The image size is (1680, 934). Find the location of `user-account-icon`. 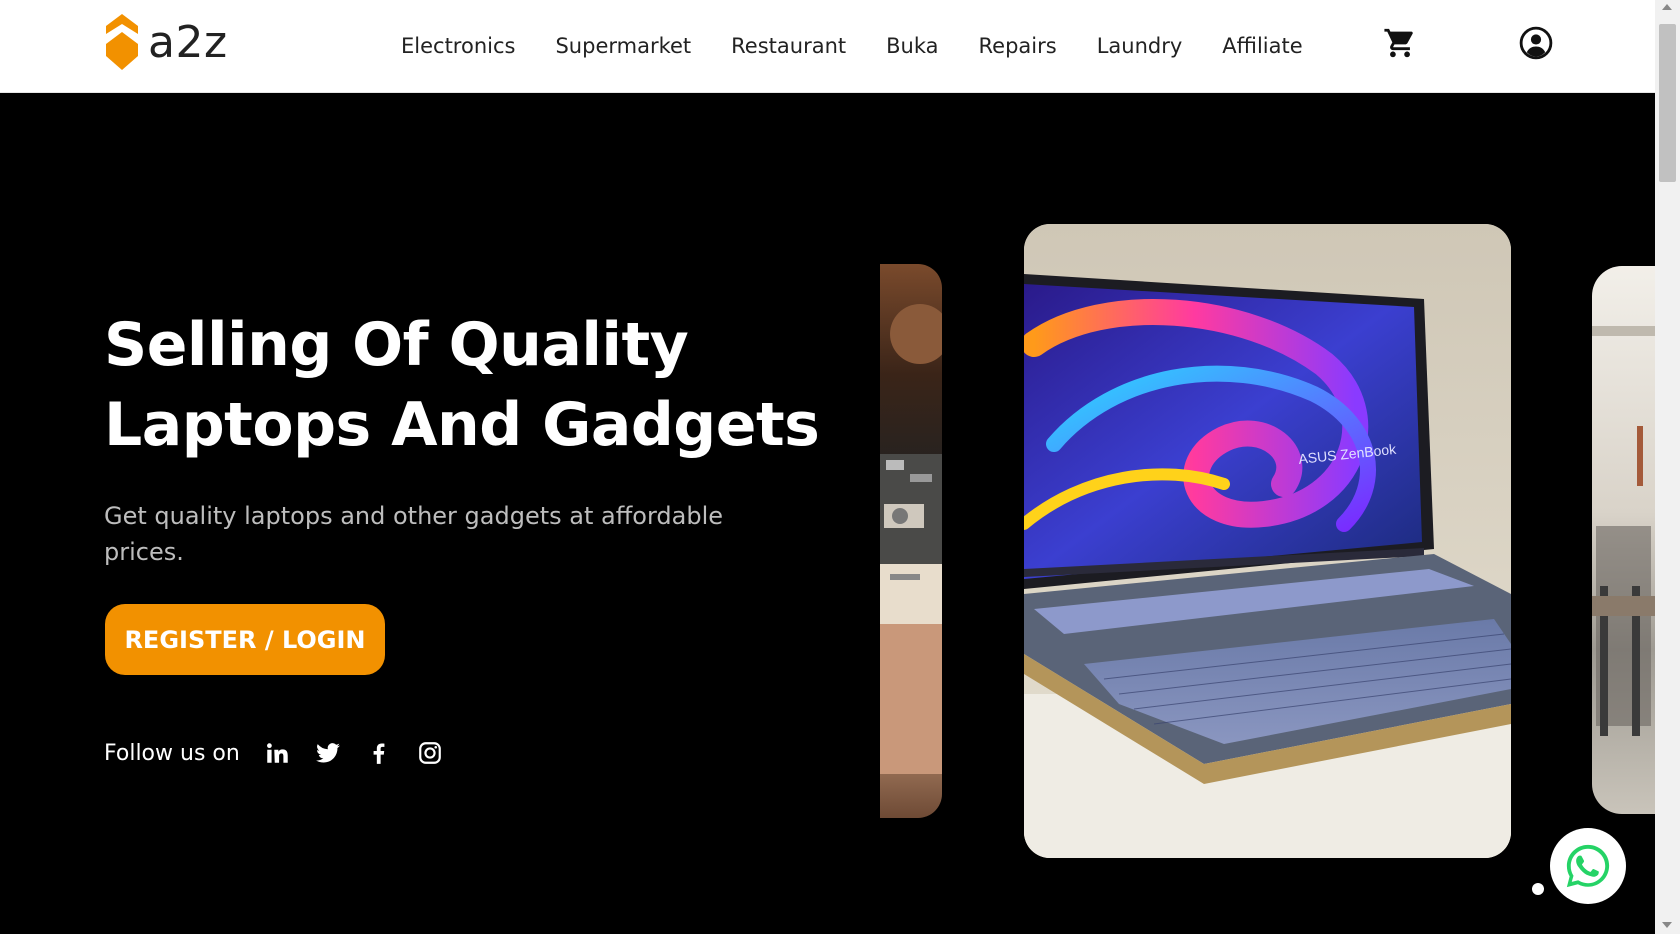

user-account-icon is located at coordinates (1536, 43).